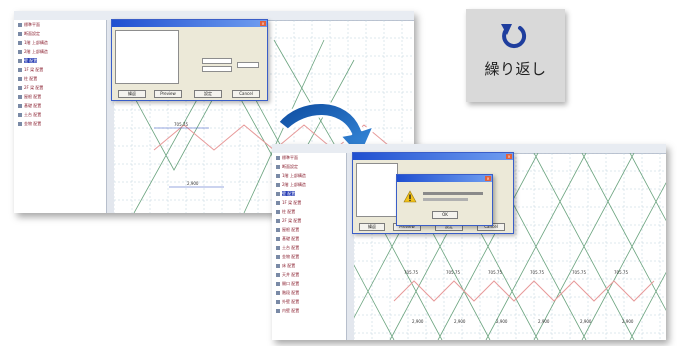 Image resolution: width=677 pixels, height=346 pixels. I want to click on message-box: × OK, so click(444, 200).